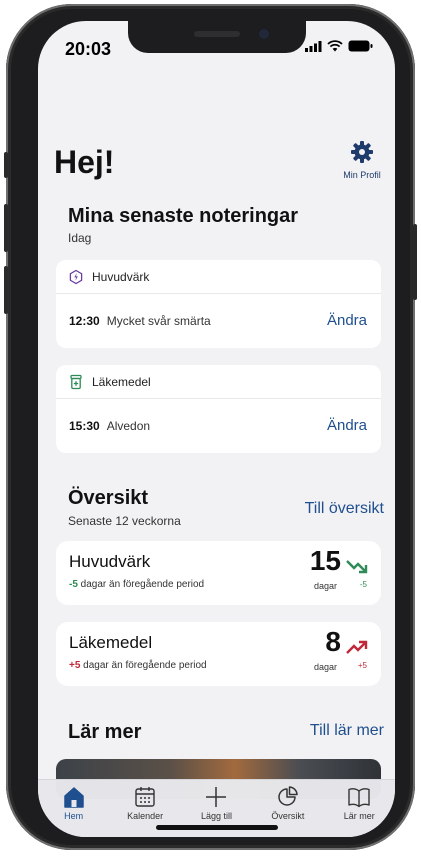  I want to click on stat-number: 15, so click(325, 560).